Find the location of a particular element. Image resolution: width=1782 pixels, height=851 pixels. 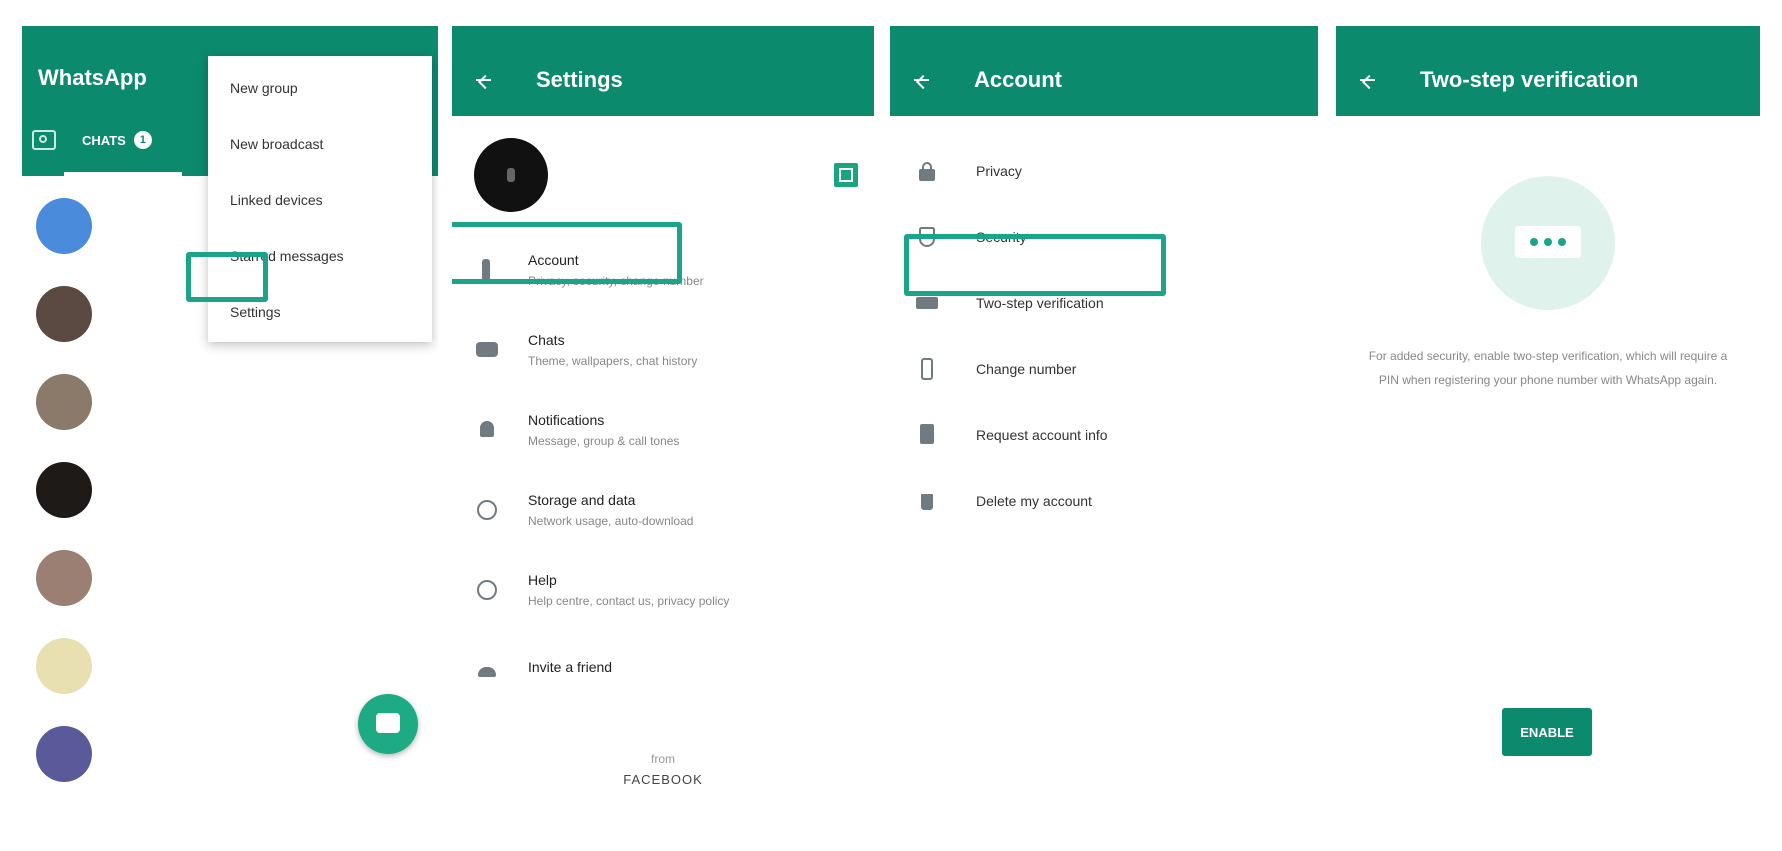

account-item-label: Privacy is located at coordinates (999, 171).